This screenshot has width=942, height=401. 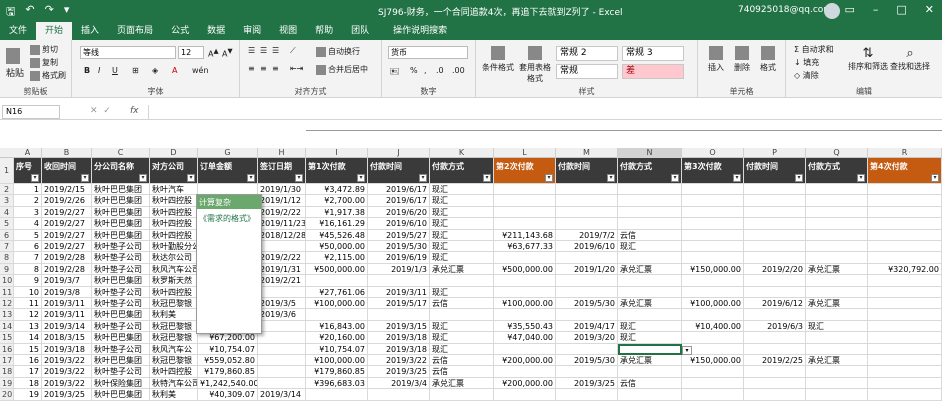 What do you see at coordinates (462, 235) in the screenshot?
I see `cell-K6: 现汇` at bounding box center [462, 235].